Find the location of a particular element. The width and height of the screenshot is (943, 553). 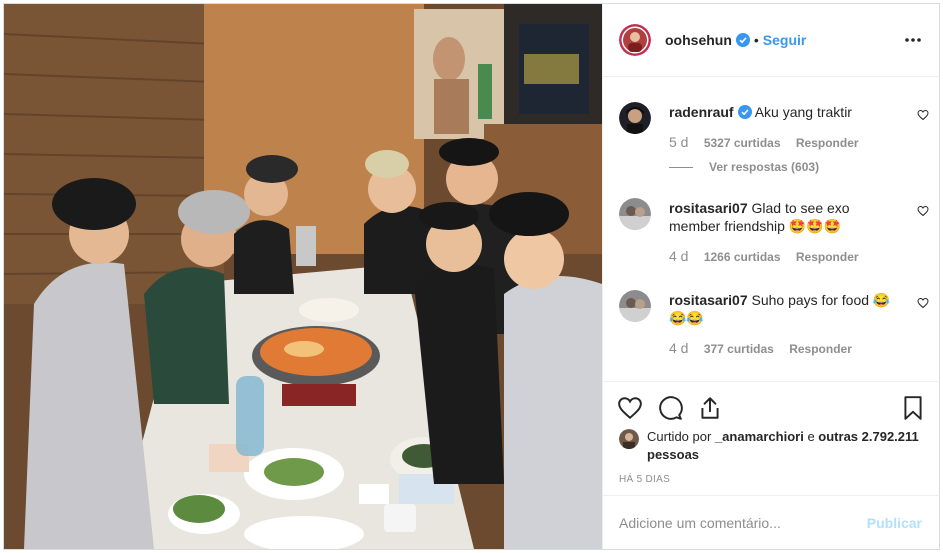

comment-meta: 4 d 377 curtidas Responder is located at coordinates (766, 348).